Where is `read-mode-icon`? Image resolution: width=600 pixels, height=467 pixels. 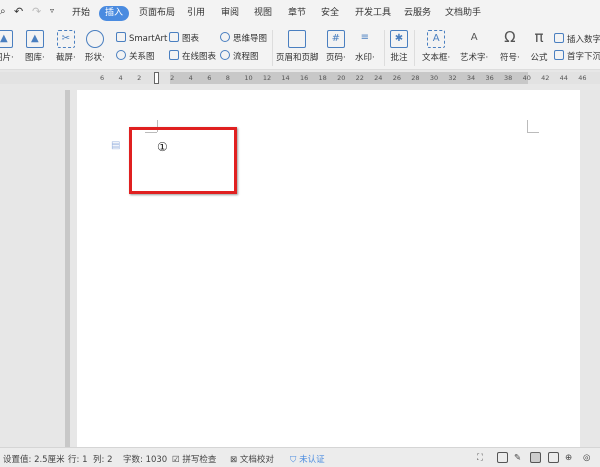
read-mode-icon is located at coordinates (502, 457).